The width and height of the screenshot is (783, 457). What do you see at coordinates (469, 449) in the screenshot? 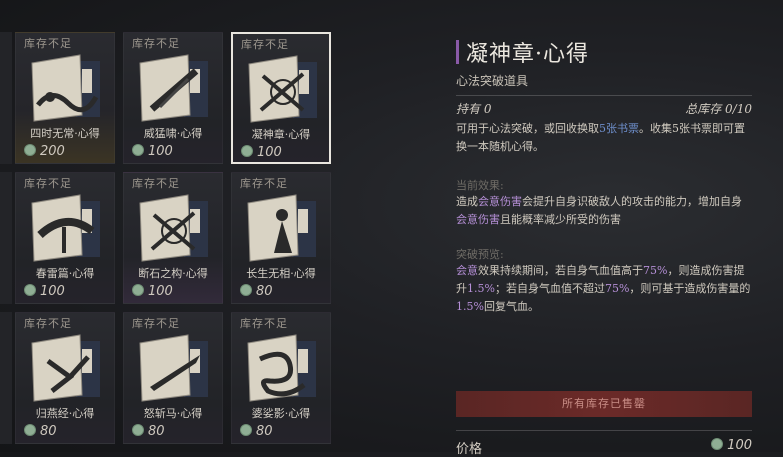
I see `price-label: 价格` at bounding box center [469, 449].